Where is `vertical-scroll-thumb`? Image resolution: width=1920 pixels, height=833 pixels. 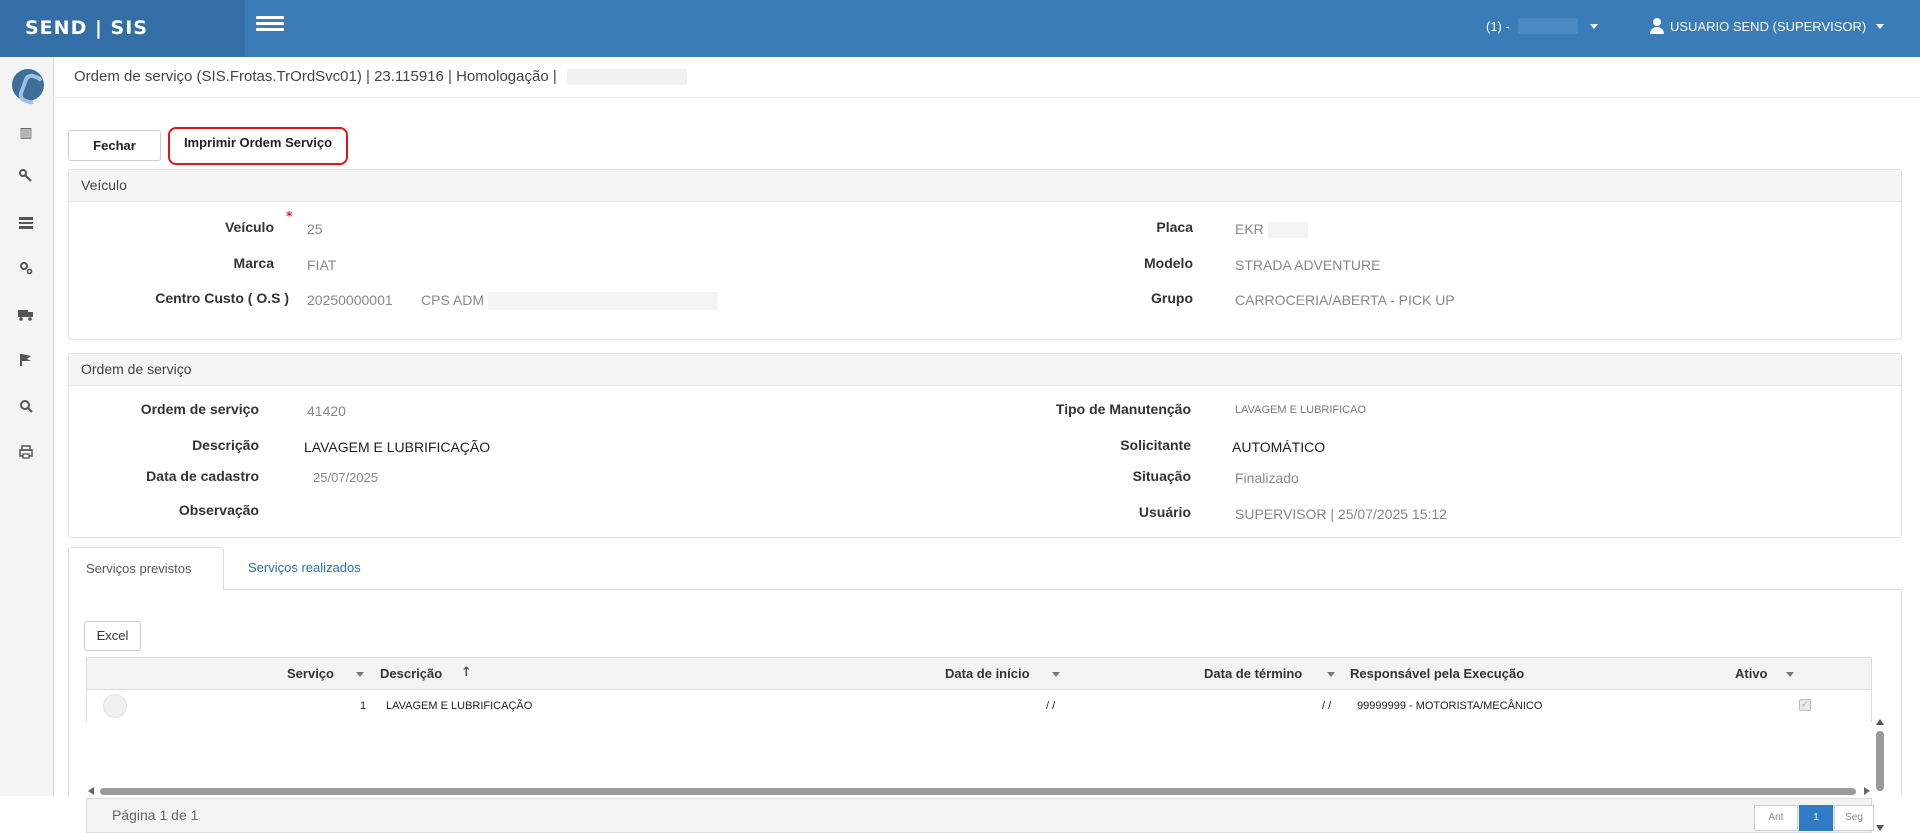
vertical-scroll-thumb is located at coordinates (1880, 761).